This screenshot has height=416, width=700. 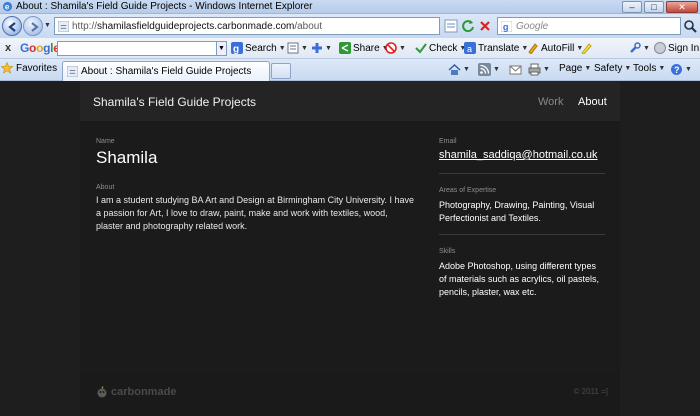 What do you see at coordinates (137, 48) in the screenshot?
I see `google-search-input` at bounding box center [137, 48].